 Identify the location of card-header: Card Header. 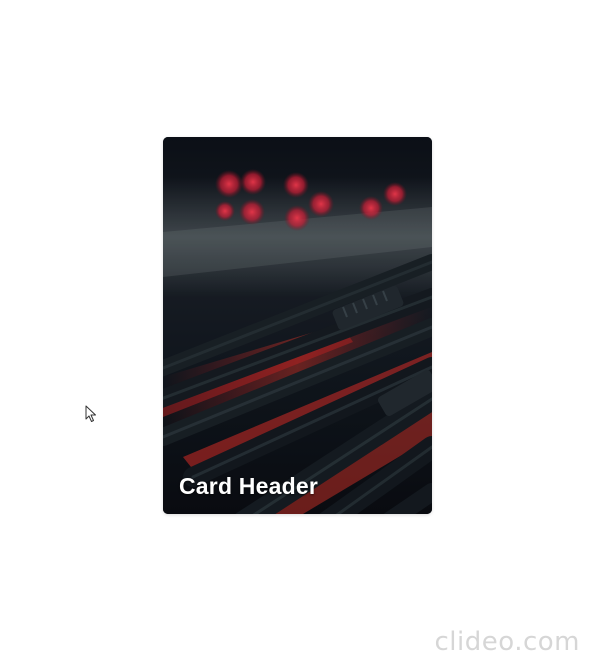
(248, 486).